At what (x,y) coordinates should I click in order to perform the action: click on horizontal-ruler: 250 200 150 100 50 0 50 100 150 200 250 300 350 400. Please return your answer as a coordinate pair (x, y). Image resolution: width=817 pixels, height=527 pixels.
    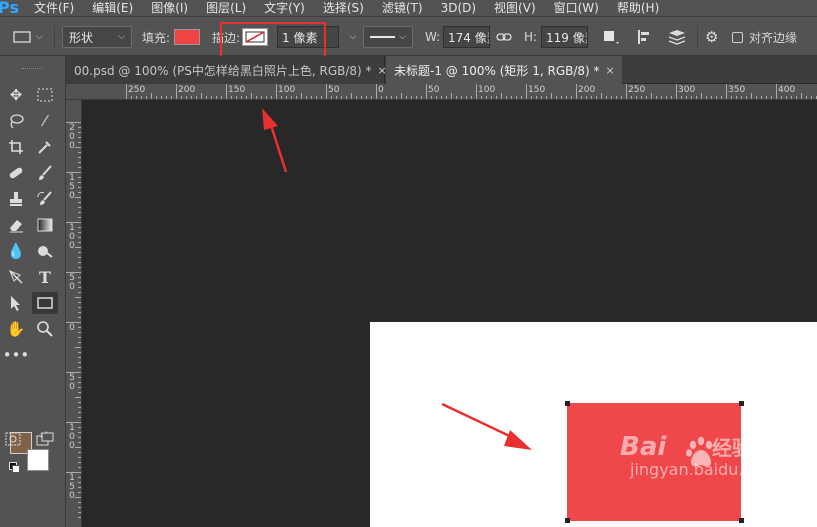
    Looking at the image, I should click on (441, 92).